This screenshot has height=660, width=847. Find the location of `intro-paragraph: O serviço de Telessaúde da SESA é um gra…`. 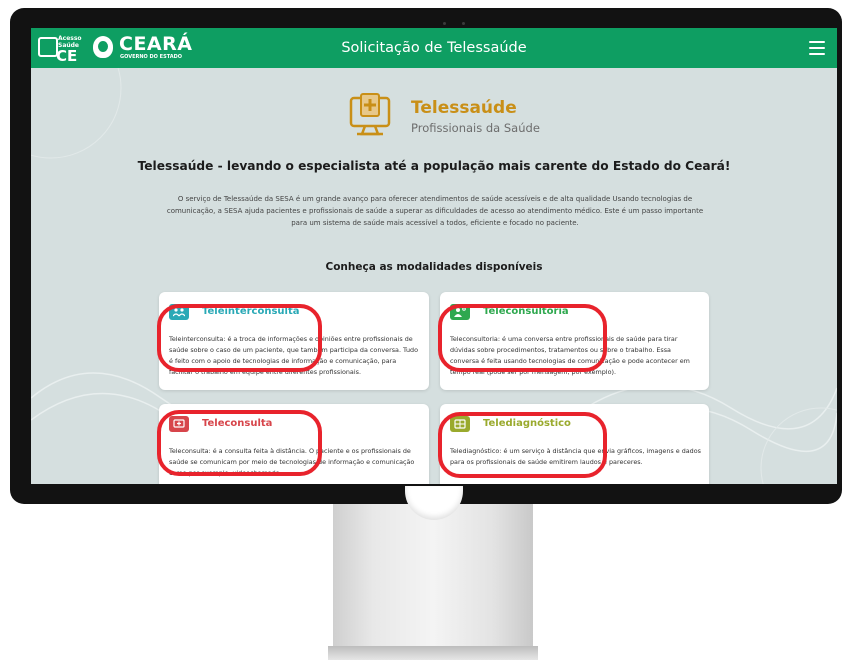

intro-paragraph: O serviço de Telessaúde da SESA é um gra… is located at coordinates (435, 211).